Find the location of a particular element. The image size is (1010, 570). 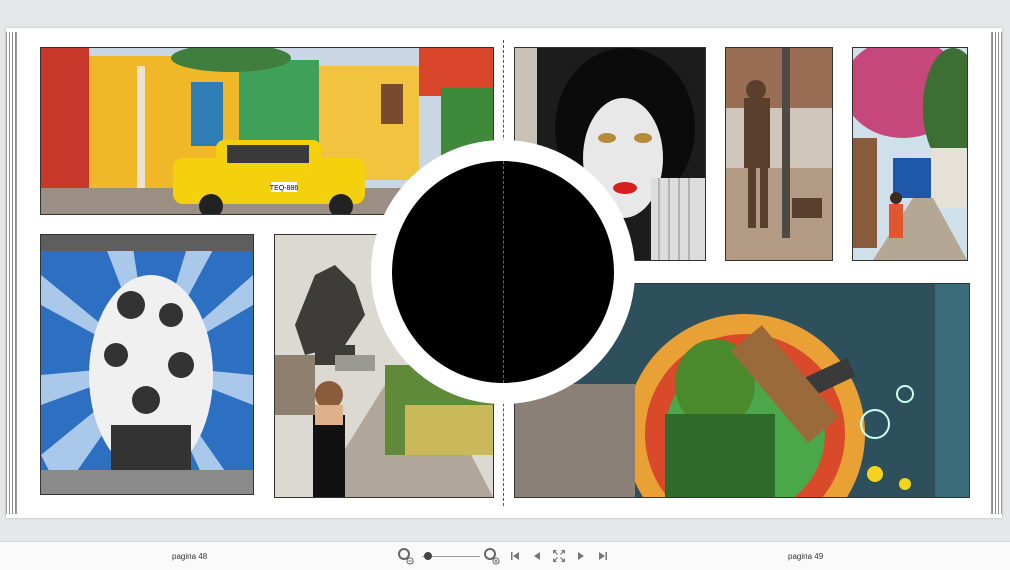

zoom-out-icon is located at coordinates (406, 556).